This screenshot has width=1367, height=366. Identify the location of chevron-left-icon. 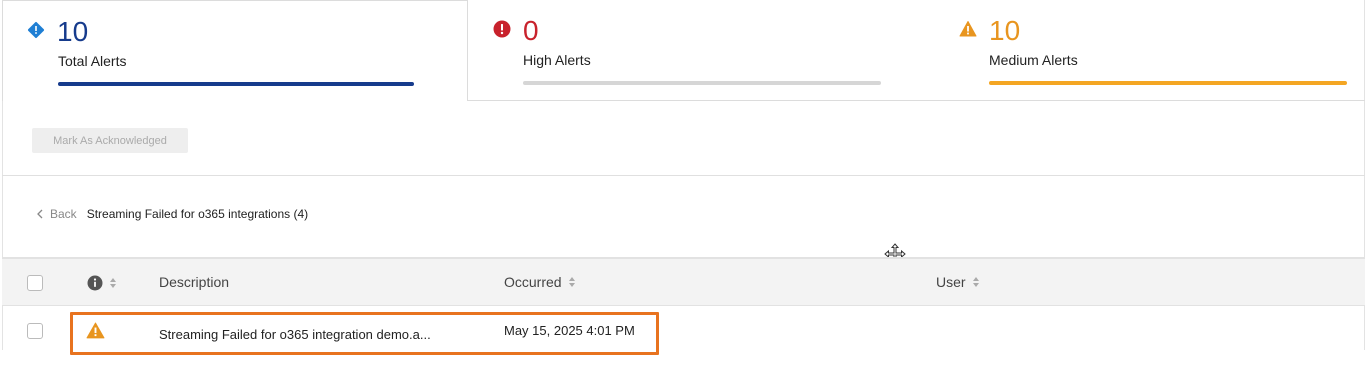
(40, 214).